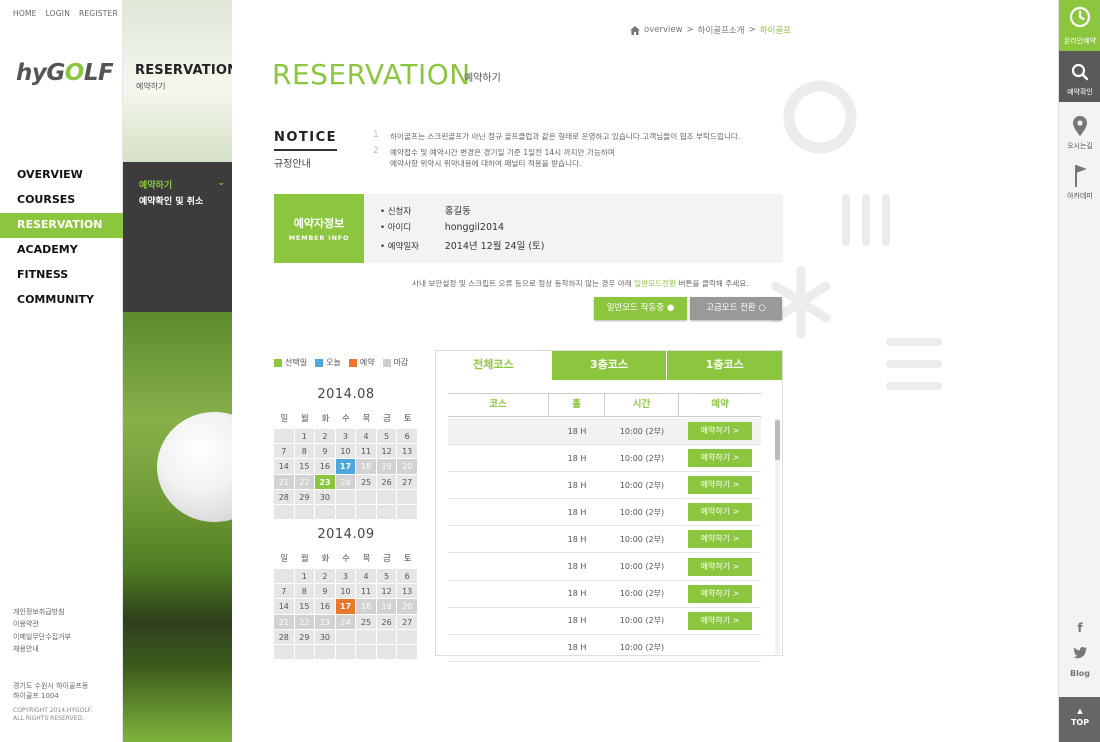 The height and width of the screenshot is (742, 1100). What do you see at coordinates (61, 225) in the screenshot?
I see `menu-item-reservation: RESERVATION` at bounding box center [61, 225].